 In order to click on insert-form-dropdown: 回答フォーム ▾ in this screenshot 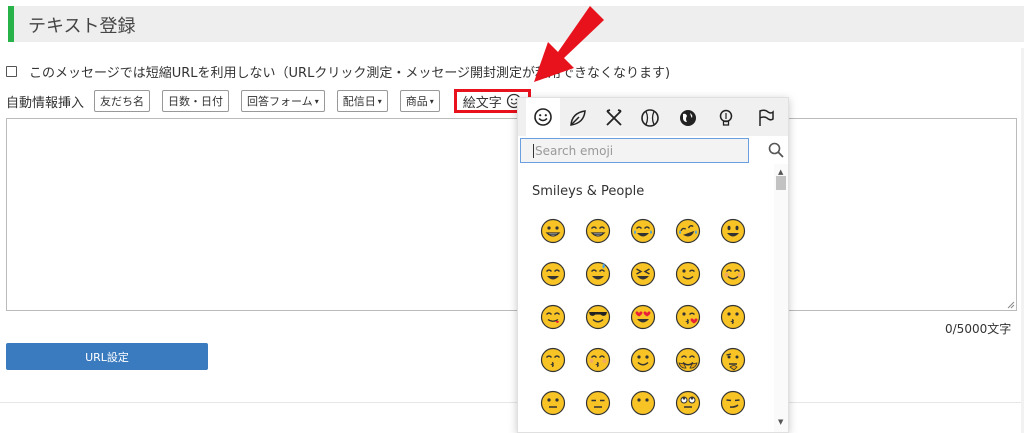, I will do `click(283, 101)`.